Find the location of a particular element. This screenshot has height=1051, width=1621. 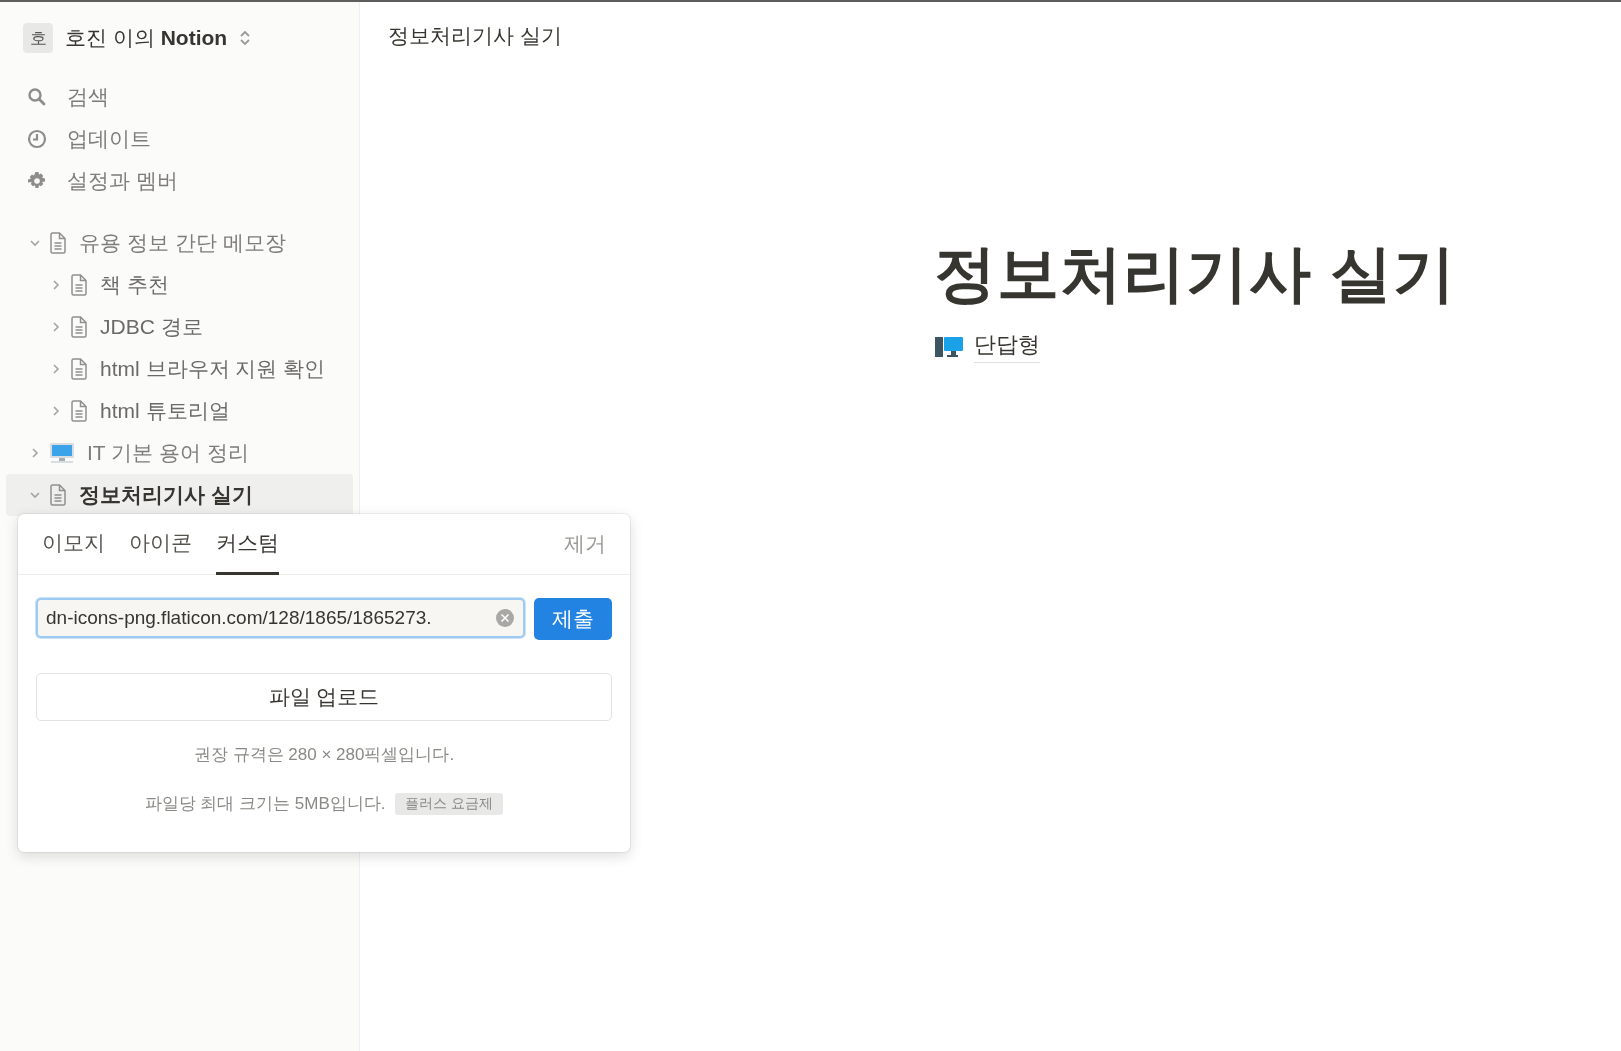

search-icon is located at coordinates (37, 97).